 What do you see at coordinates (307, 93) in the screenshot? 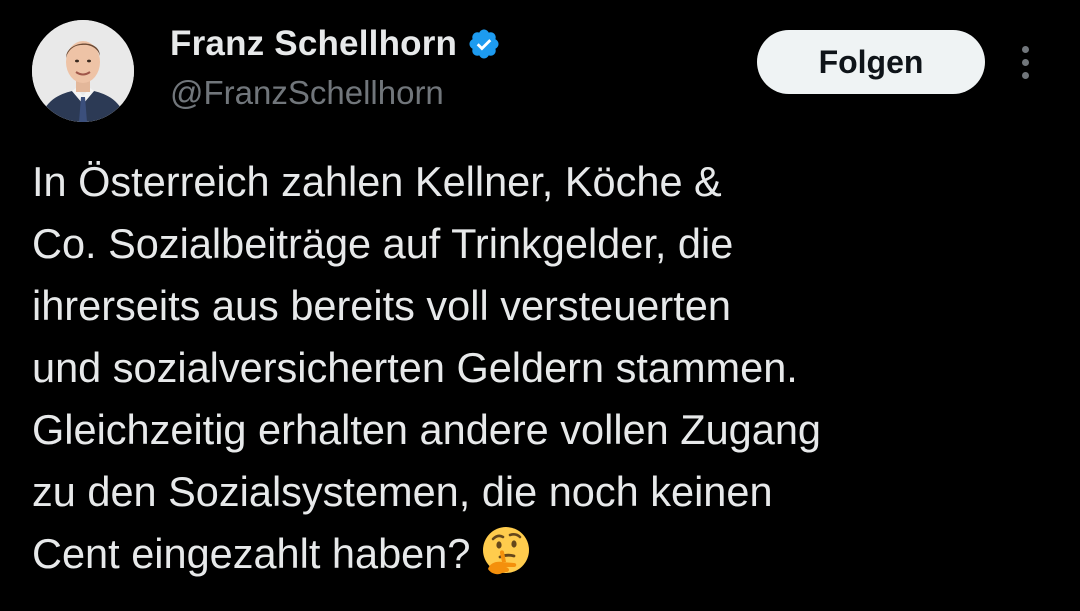
I see `author-handle: @FranzSchellhorn` at bounding box center [307, 93].